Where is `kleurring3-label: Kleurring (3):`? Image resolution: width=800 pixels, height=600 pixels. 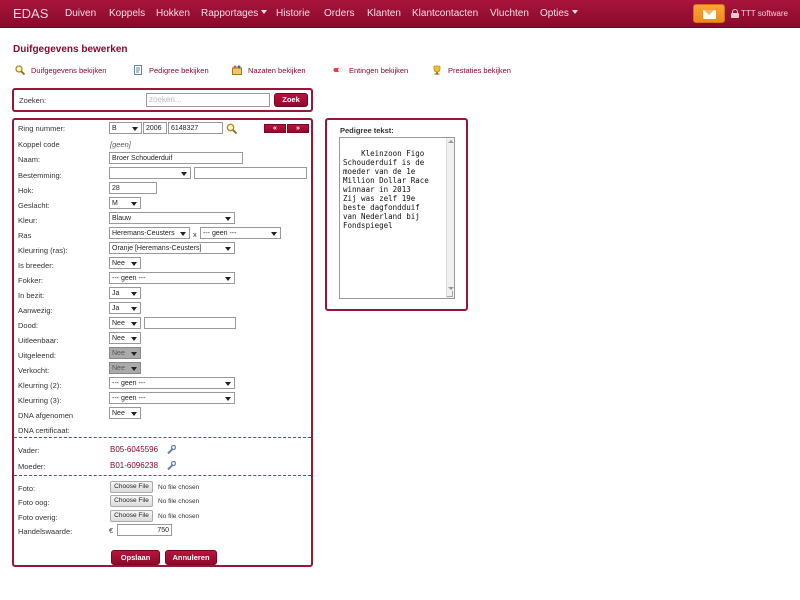
kleurring3-label: Kleurring (3): is located at coordinates (40, 400).